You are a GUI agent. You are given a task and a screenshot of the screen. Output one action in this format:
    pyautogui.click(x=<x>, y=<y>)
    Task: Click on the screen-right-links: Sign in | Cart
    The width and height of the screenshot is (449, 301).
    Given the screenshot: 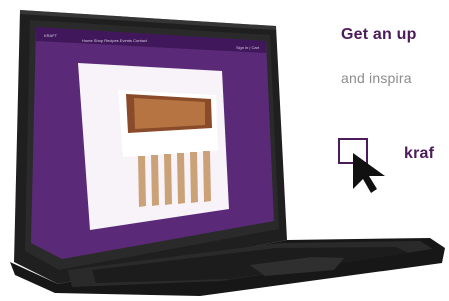 What is the action you would take?
    pyautogui.click(x=248, y=47)
    